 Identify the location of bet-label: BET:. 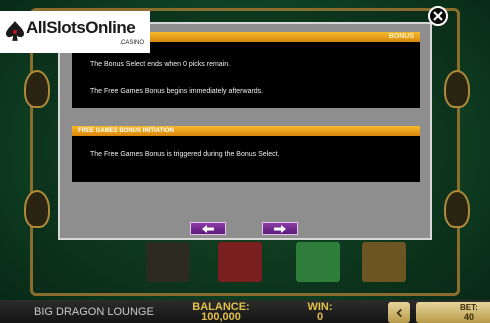
(469, 307).